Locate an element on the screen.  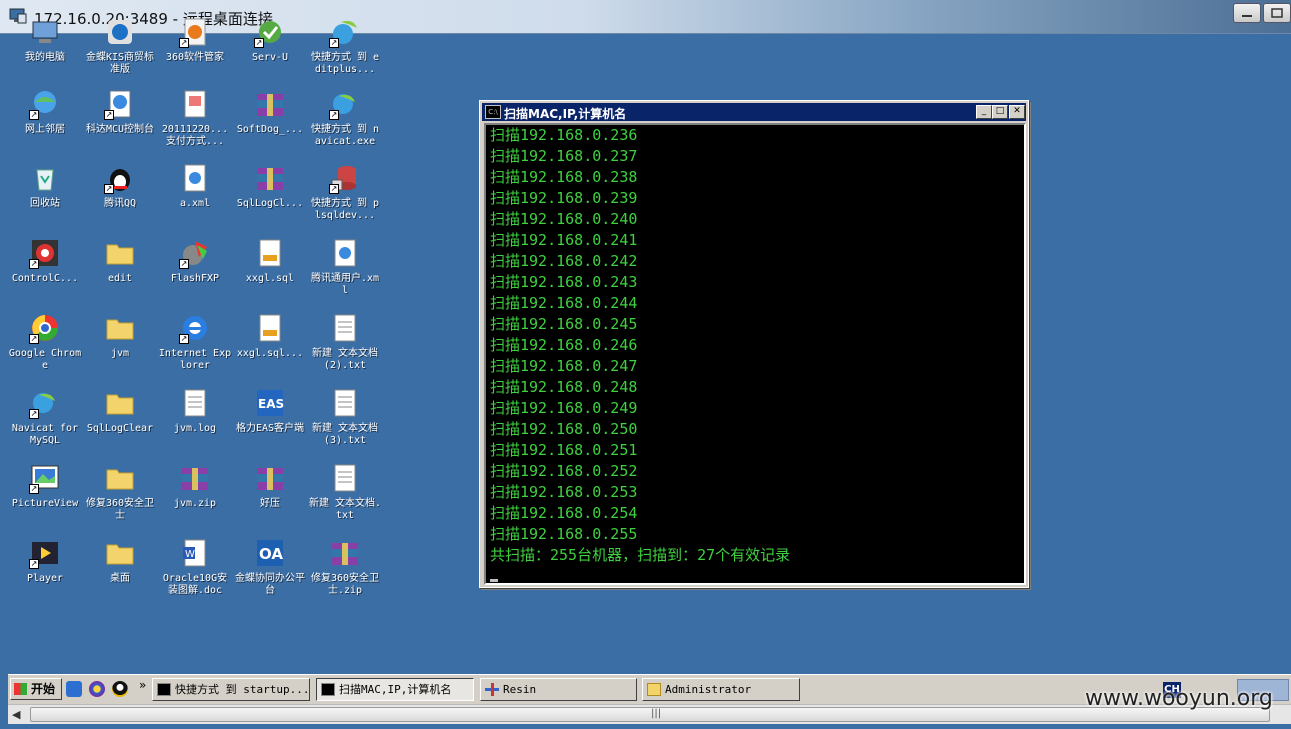
console-close-button: ✕ is located at coordinates (1017, 112).